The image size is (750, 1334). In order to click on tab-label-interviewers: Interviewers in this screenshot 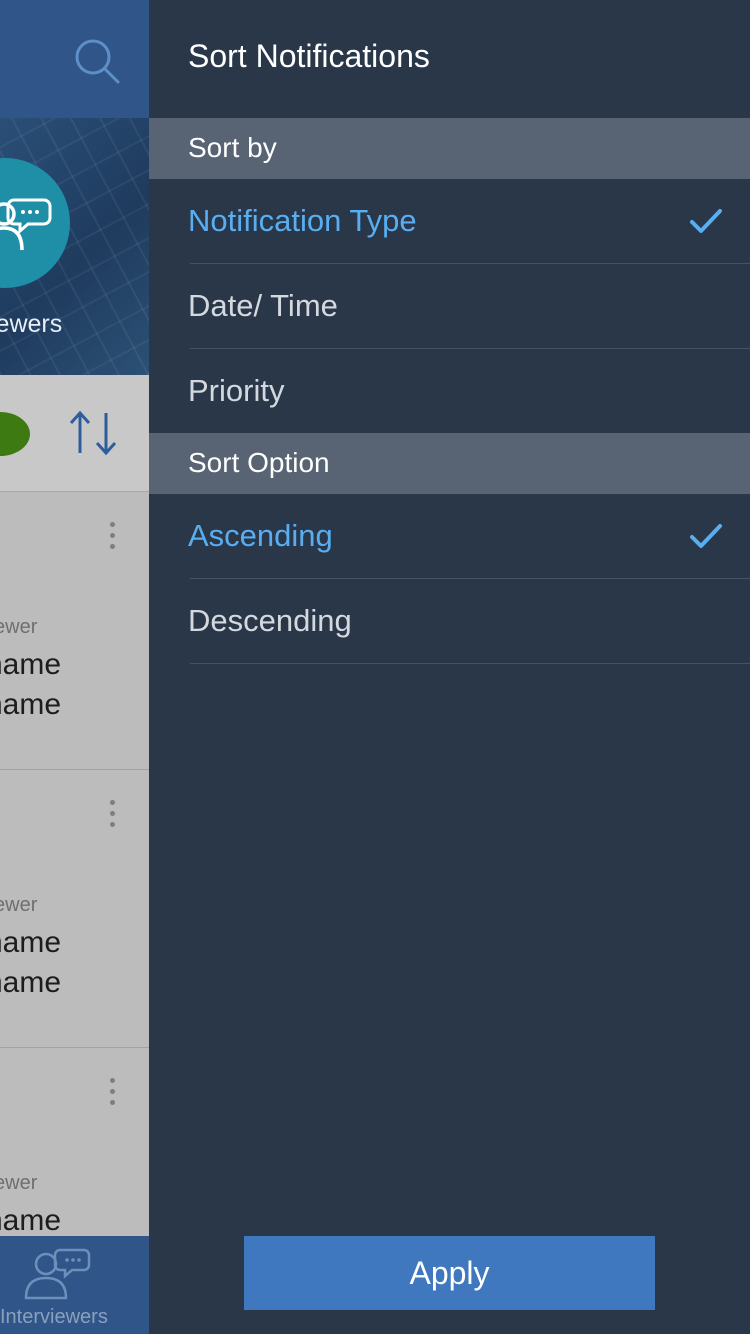, I will do `click(54, 1317)`.